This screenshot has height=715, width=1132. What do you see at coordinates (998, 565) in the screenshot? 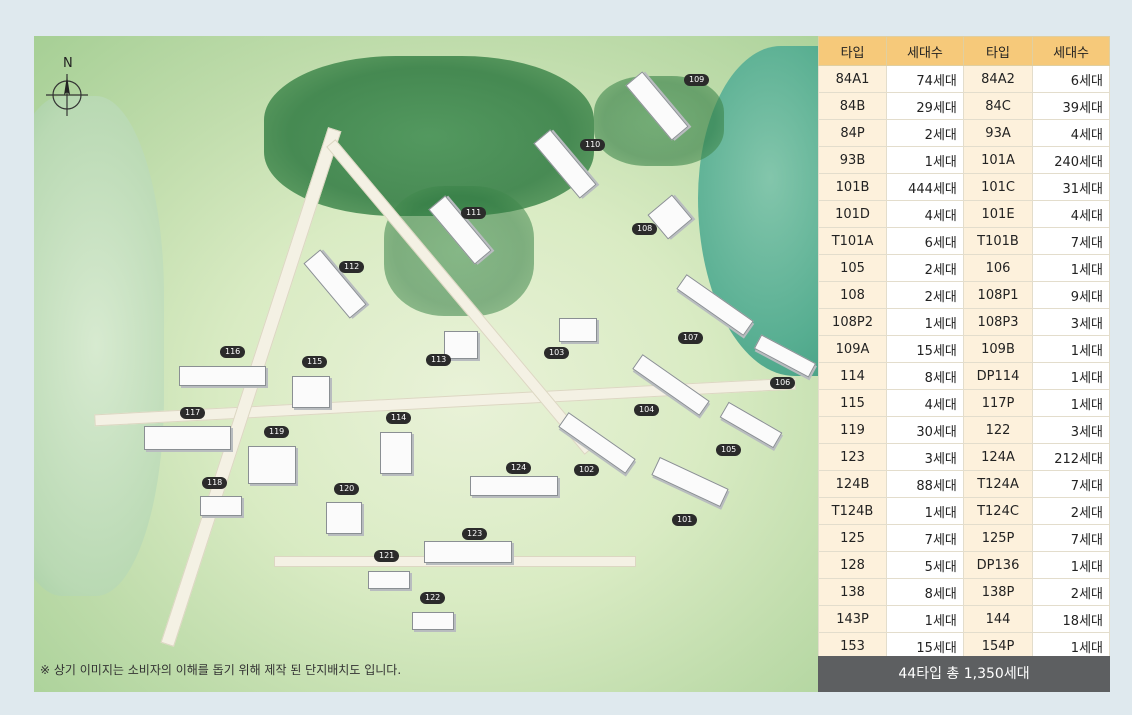
I see `cell-type: DP136` at bounding box center [998, 565].